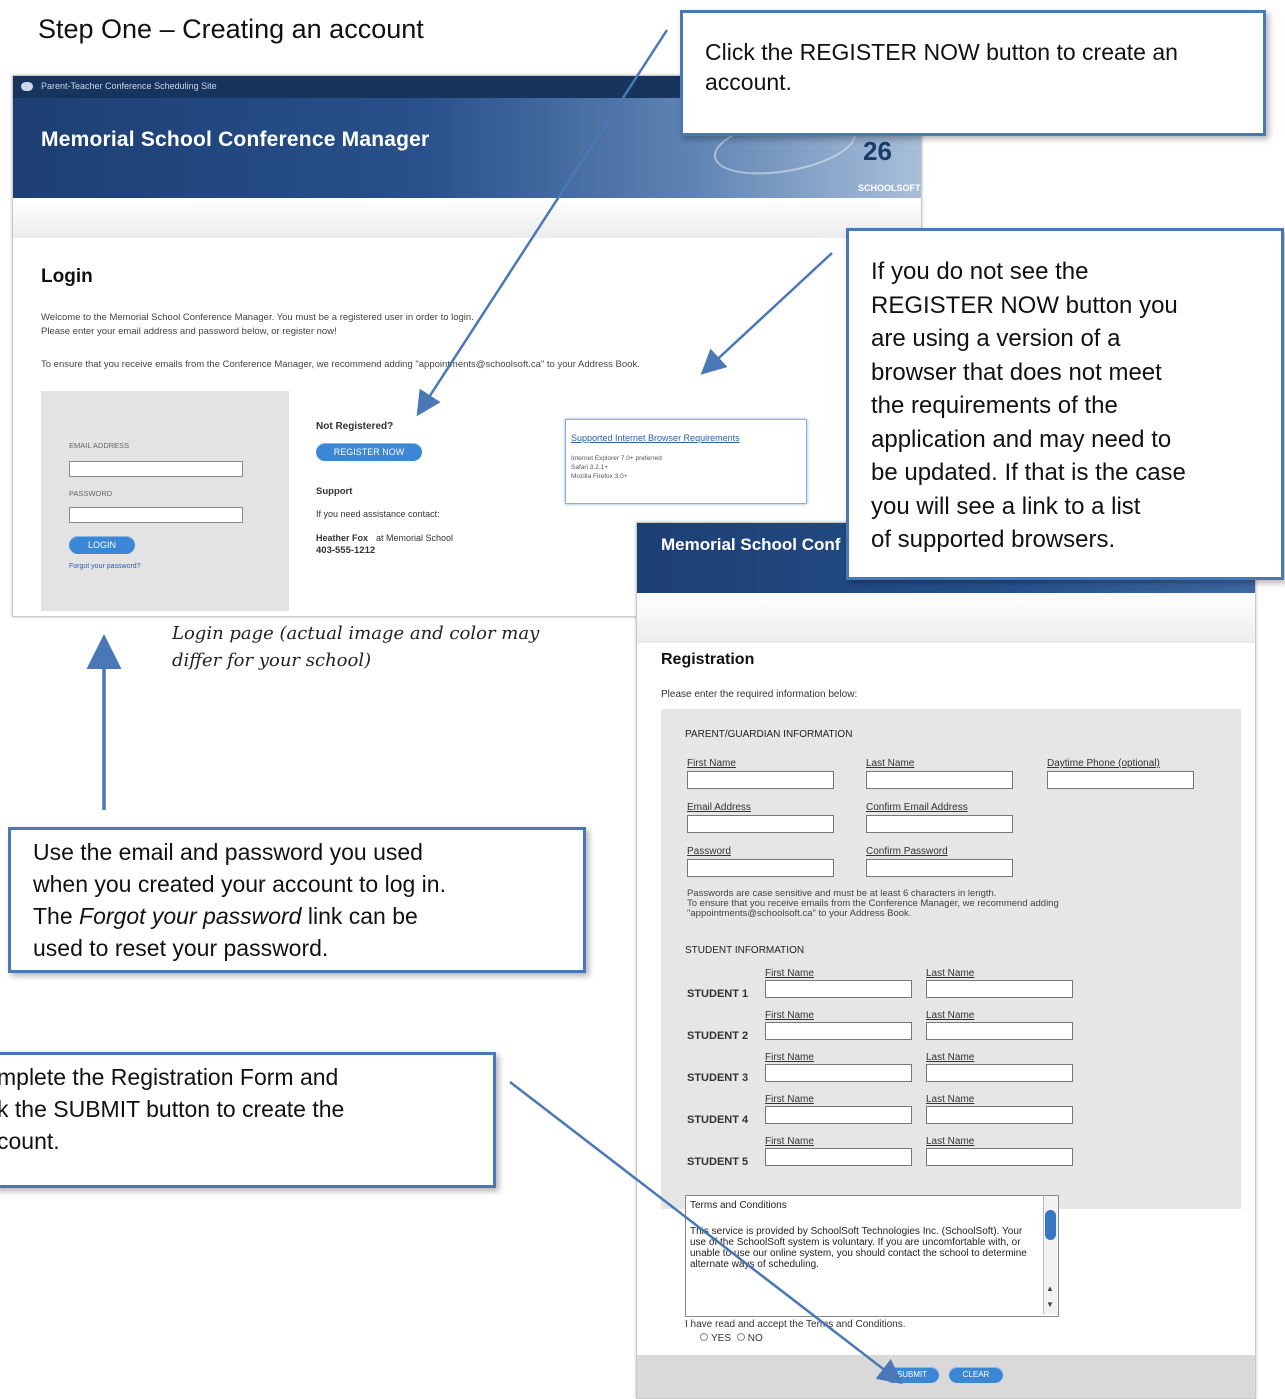  I want to click on submit-arrow, so click(706, 1233).